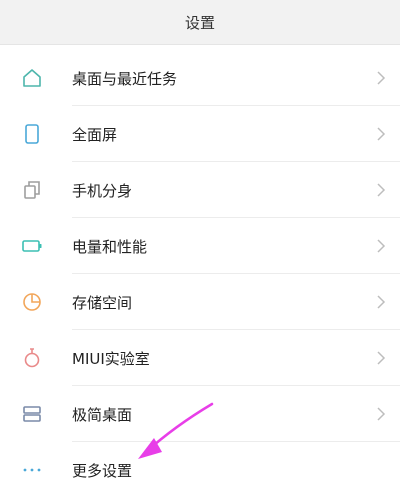 The width and height of the screenshot is (400, 498). I want to click on settings-item-label: 手机分身, so click(102, 190).